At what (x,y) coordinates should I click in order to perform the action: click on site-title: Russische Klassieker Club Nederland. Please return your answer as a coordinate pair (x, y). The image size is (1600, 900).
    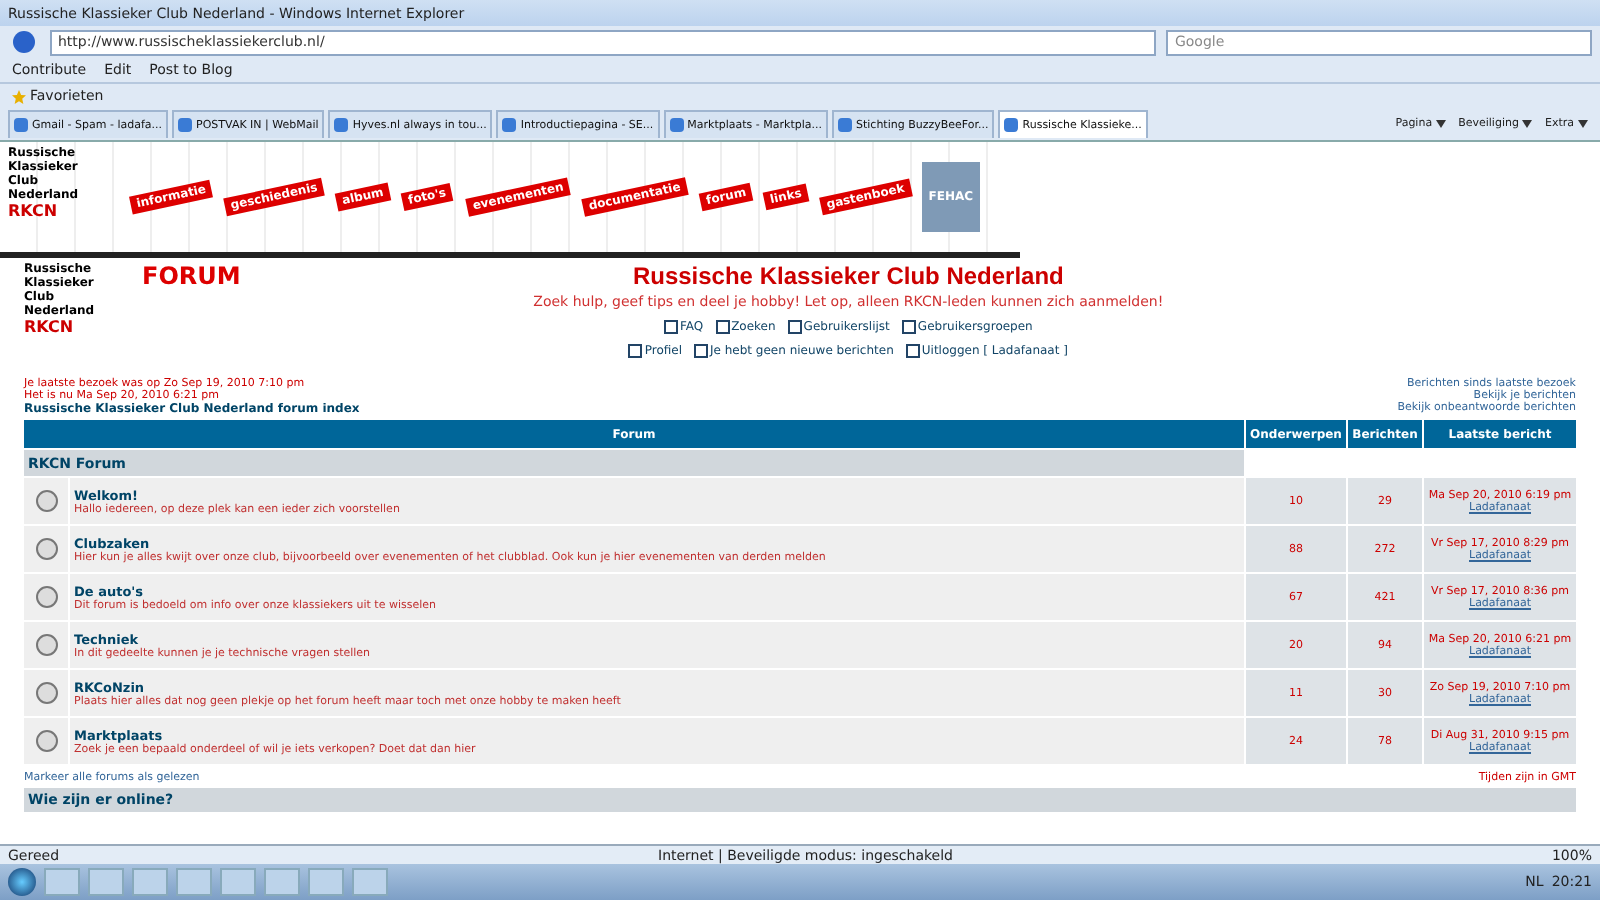
    Looking at the image, I should click on (848, 276).